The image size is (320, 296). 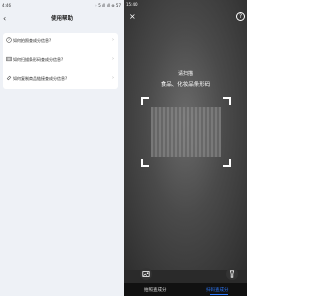 I want to click on help-header: ‹ 使用帮助, so click(x=62, y=19).